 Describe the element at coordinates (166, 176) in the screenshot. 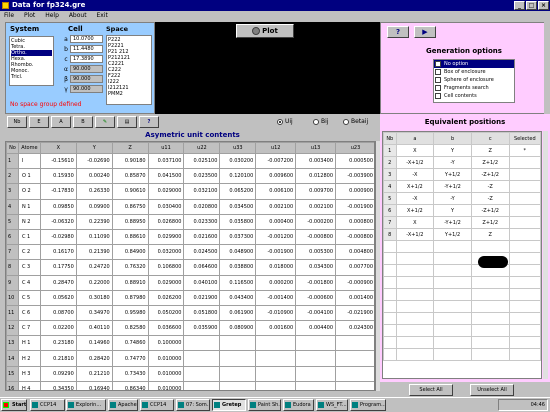

I see `value-cell: 0.041500` at that location.